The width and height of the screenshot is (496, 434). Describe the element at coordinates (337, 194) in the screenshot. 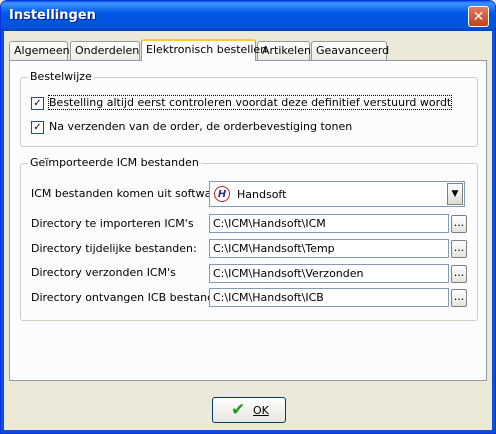

I see `software-select: H Handsoft ▼` at that location.